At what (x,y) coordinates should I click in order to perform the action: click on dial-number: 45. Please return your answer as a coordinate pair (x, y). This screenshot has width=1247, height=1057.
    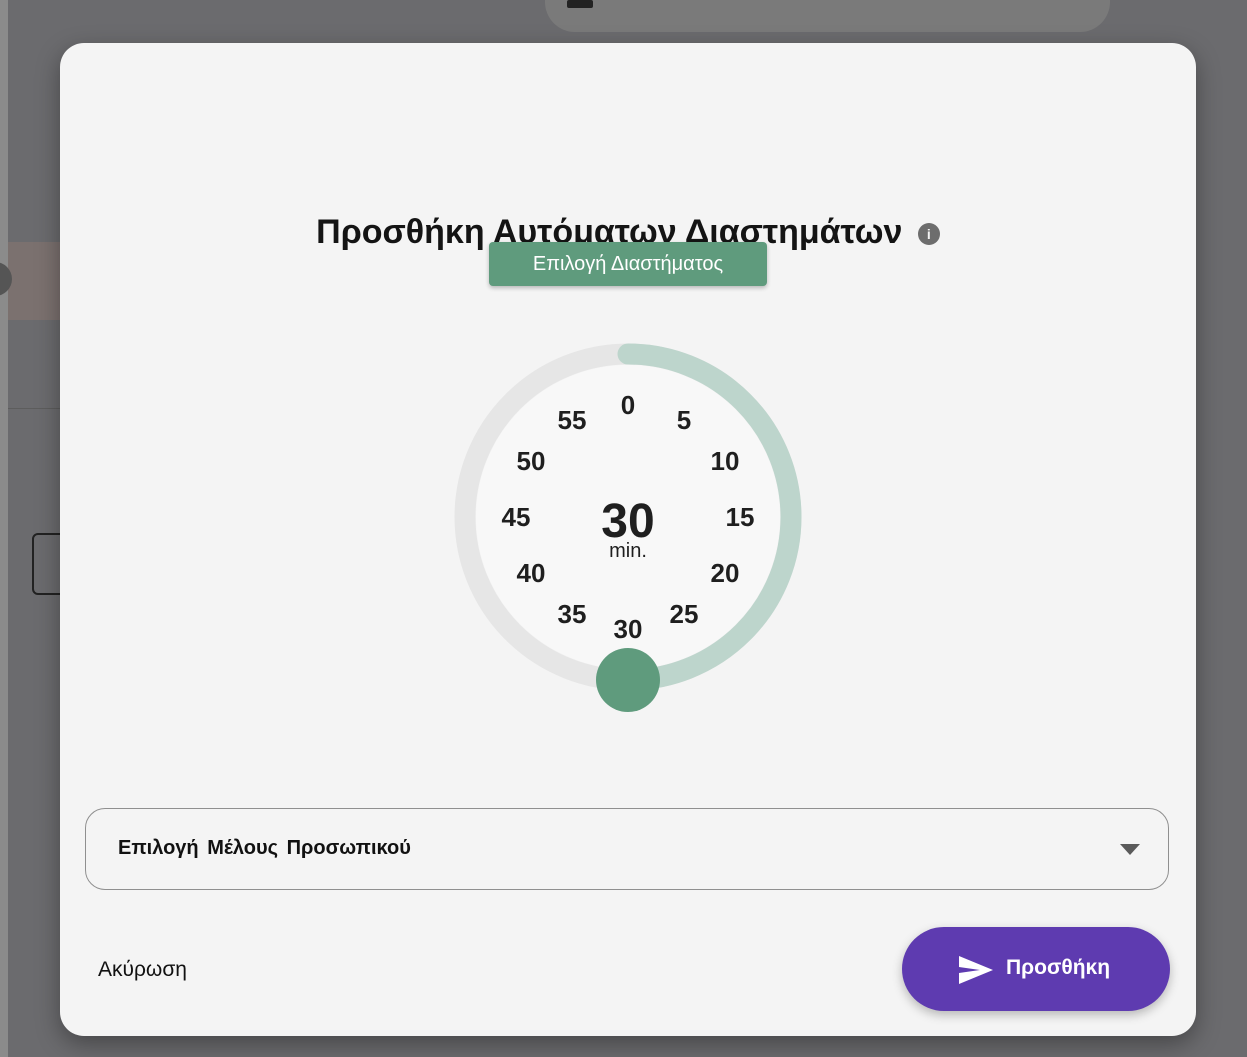
    Looking at the image, I should click on (516, 517).